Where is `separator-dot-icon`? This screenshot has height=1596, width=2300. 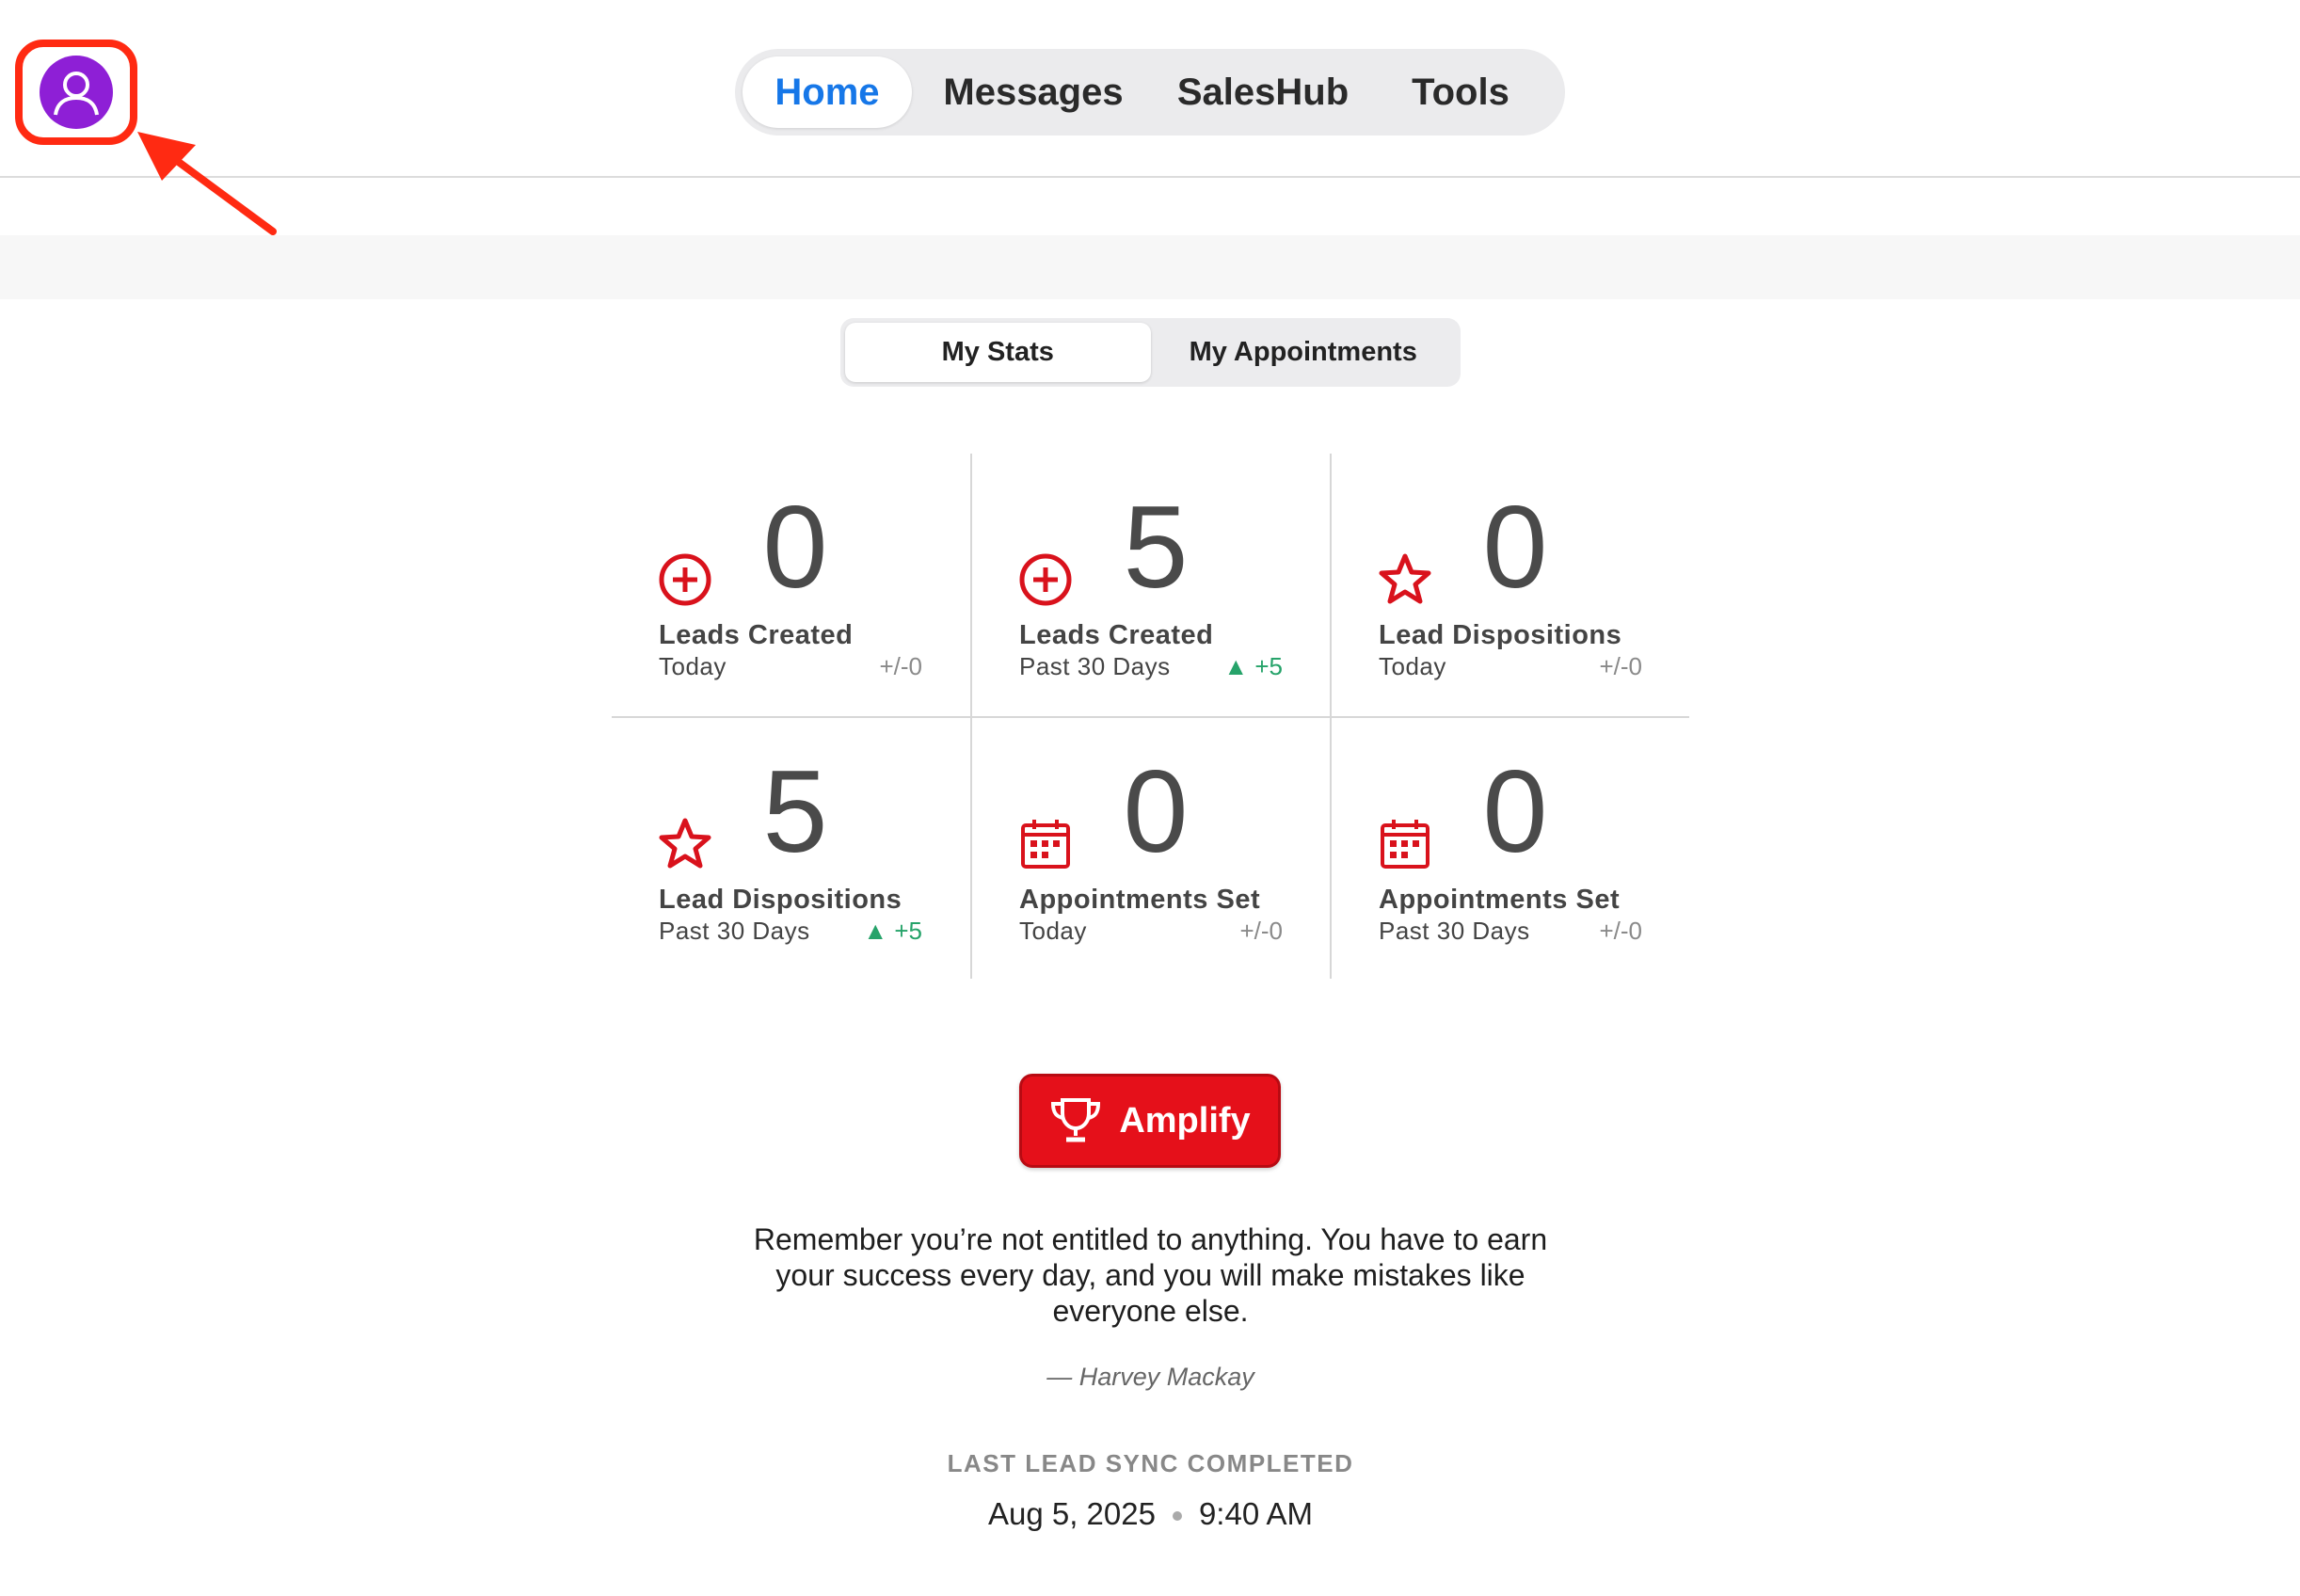 separator-dot-icon is located at coordinates (1177, 1516).